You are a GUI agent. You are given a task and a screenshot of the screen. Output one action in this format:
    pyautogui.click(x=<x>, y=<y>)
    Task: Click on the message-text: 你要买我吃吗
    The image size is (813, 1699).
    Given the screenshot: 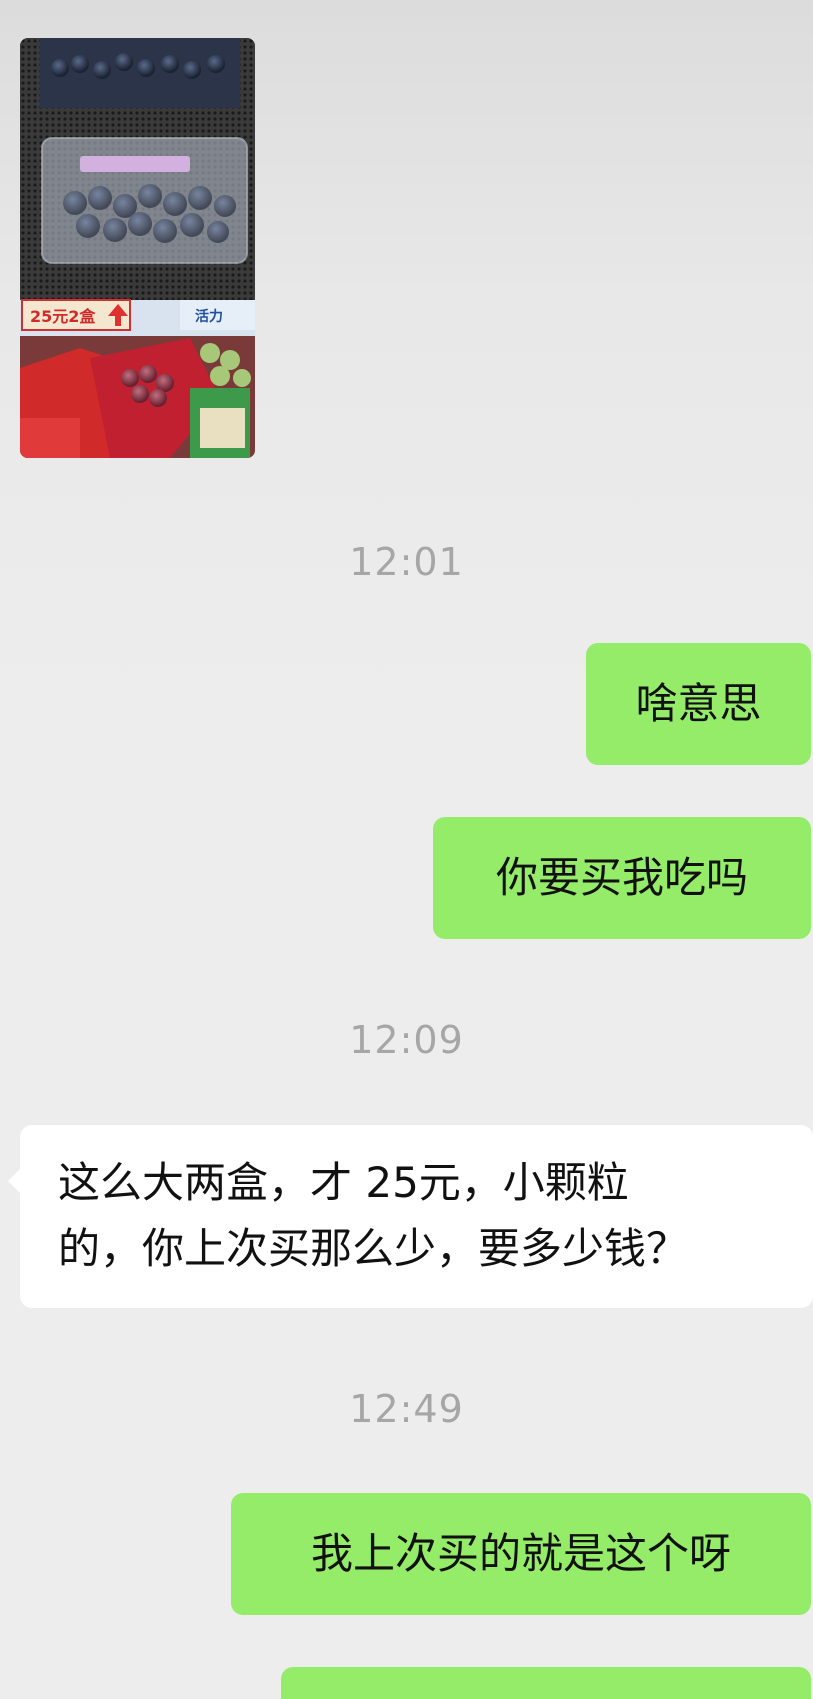 What is the action you would take?
    pyautogui.click(x=621, y=877)
    